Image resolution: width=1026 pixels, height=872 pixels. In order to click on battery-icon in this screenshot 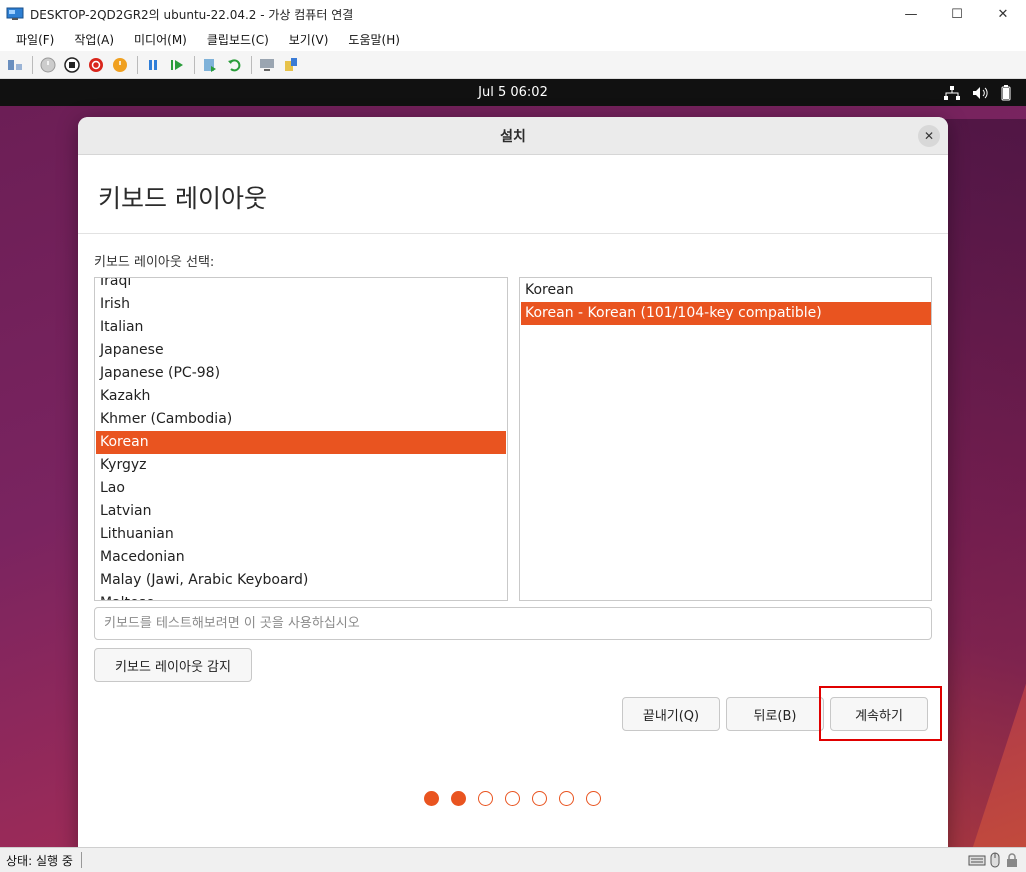, I will do `click(1006, 92)`.